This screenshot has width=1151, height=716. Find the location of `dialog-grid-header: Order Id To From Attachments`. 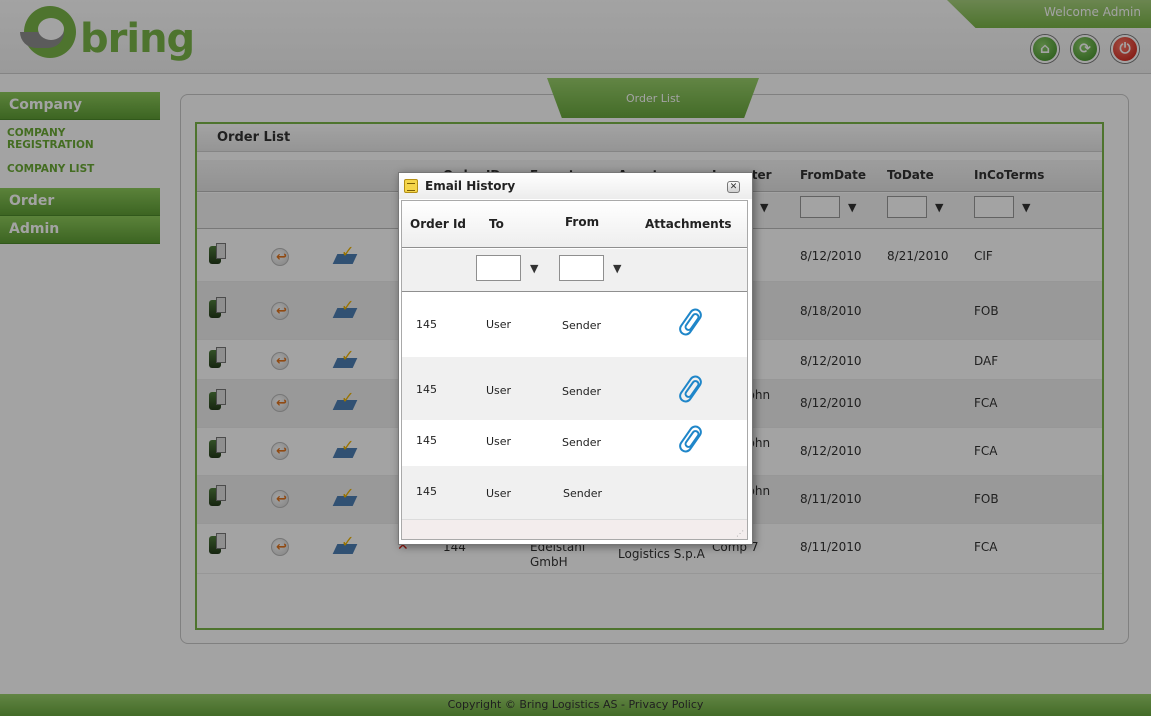

dialog-grid-header: Order Id To From Attachments is located at coordinates (574, 224).